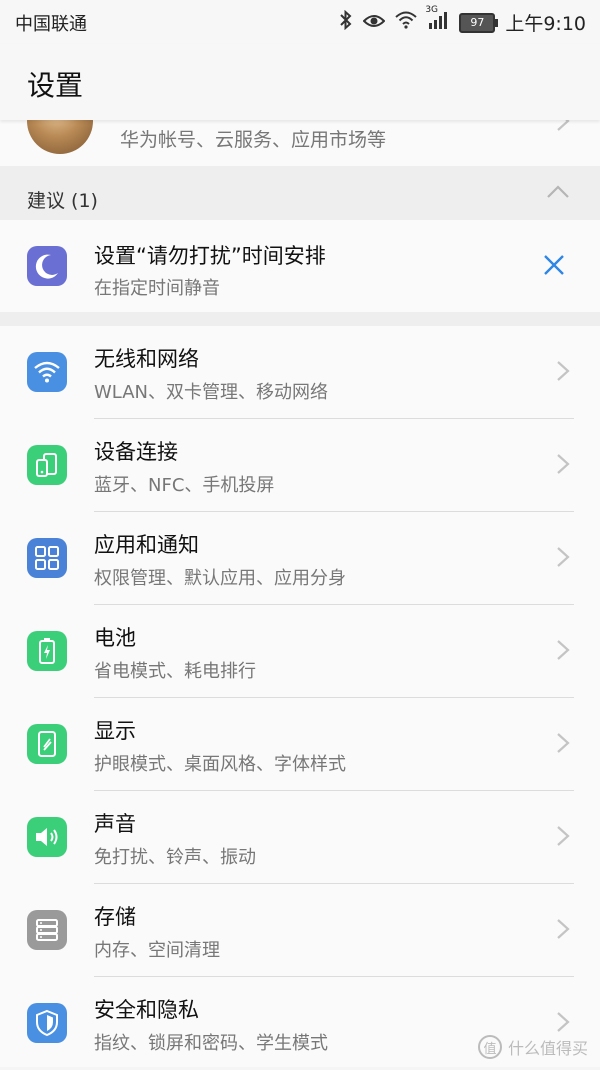 The image size is (600, 1070). Describe the element at coordinates (47, 930) in the screenshot. I see `storage-icon` at that location.